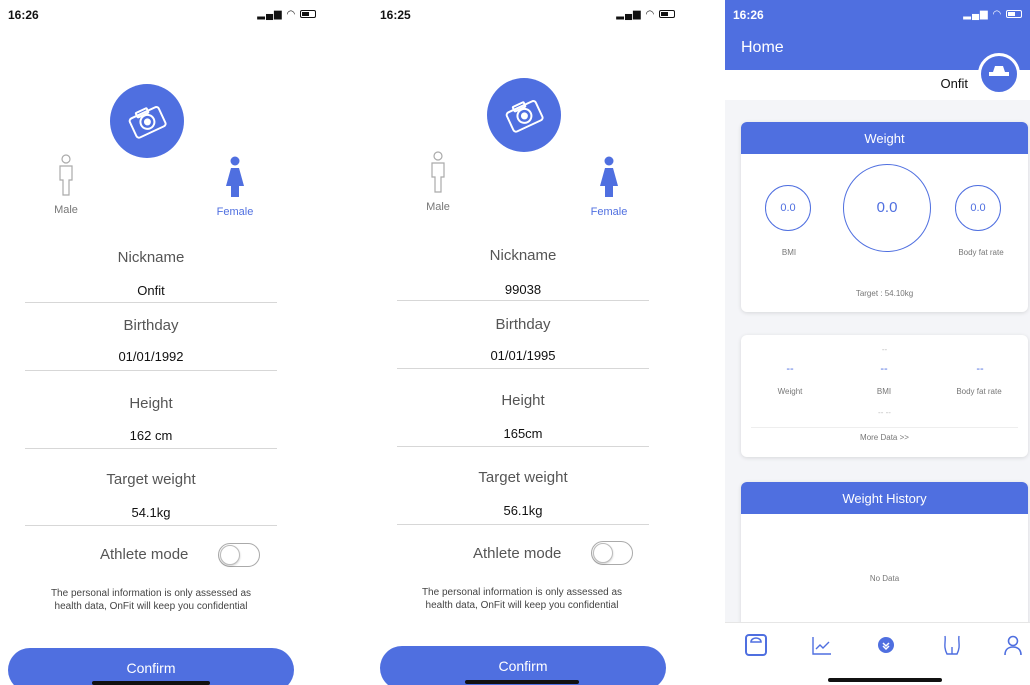  What do you see at coordinates (66, 175) in the screenshot?
I see `male-icon` at bounding box center [66, 175].